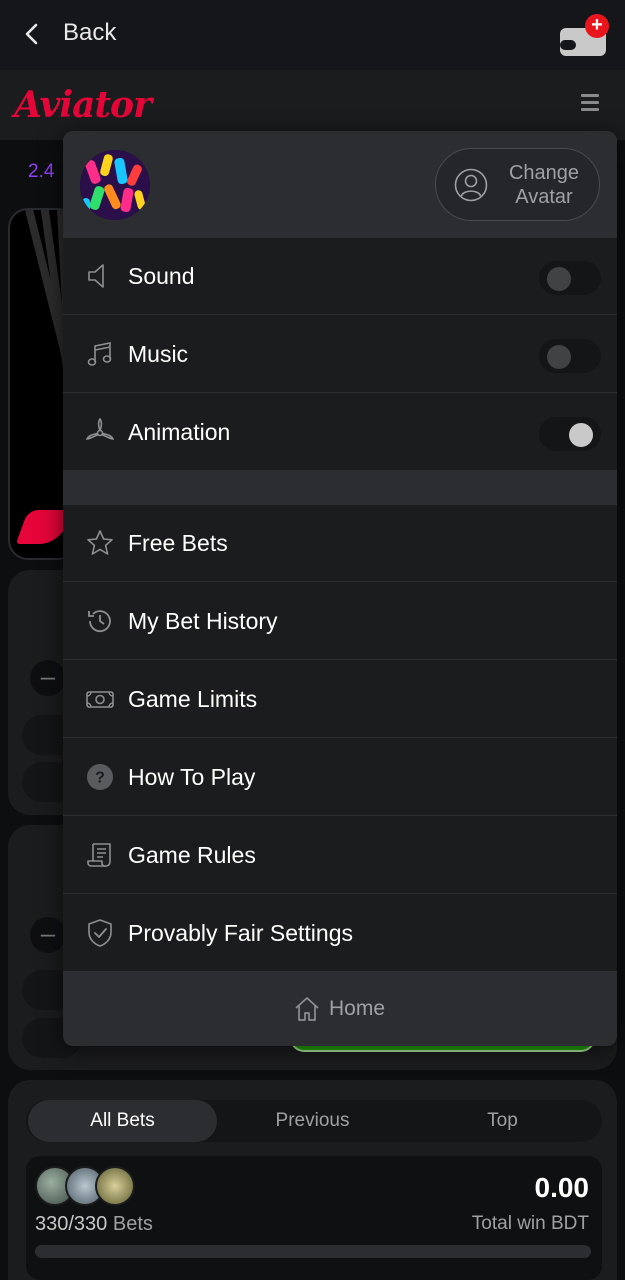  Describe the element at coordinates (340, 487) in the screenshot. I see `menu-divider` at that location.